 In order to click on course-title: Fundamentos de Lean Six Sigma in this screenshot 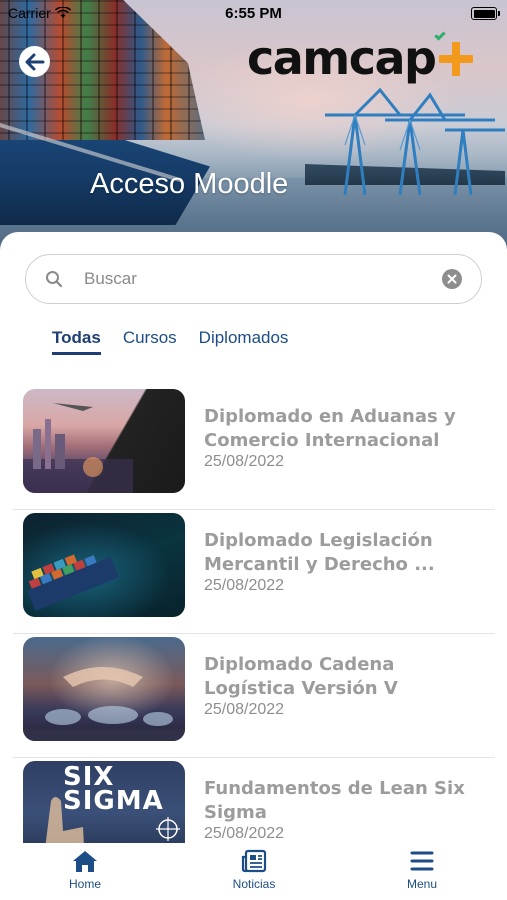, I will do `click(334, 800)`.